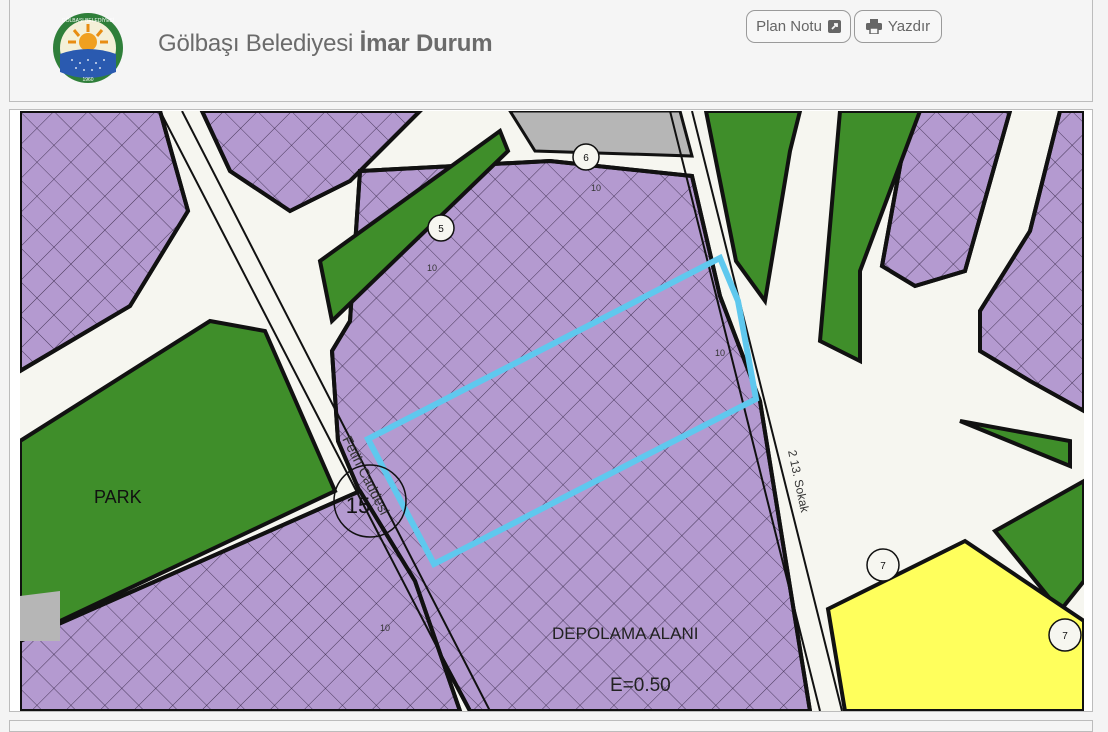 The image size is (1108, 732). What do you see at coordinates (1065, 636) in the screenshot?
I see `road-marker-4: 7` at bounding box center [1065, 636].